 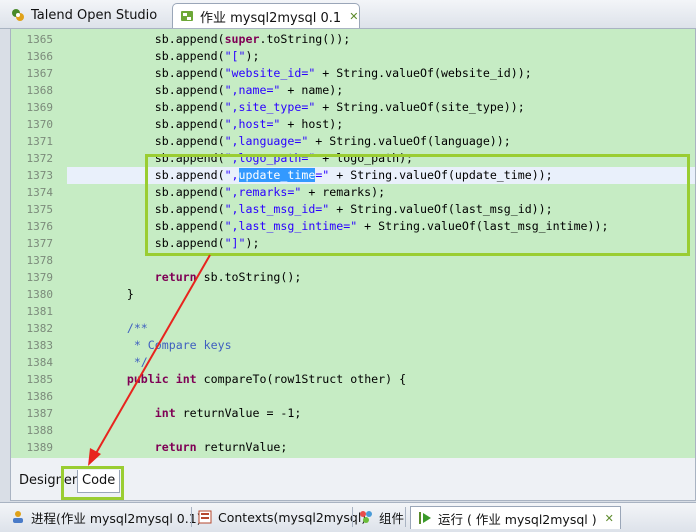 What do you see at coordinates (40, 396) in the screenshot?
I see `line-number: 1386` at bounding box center [40, 396].